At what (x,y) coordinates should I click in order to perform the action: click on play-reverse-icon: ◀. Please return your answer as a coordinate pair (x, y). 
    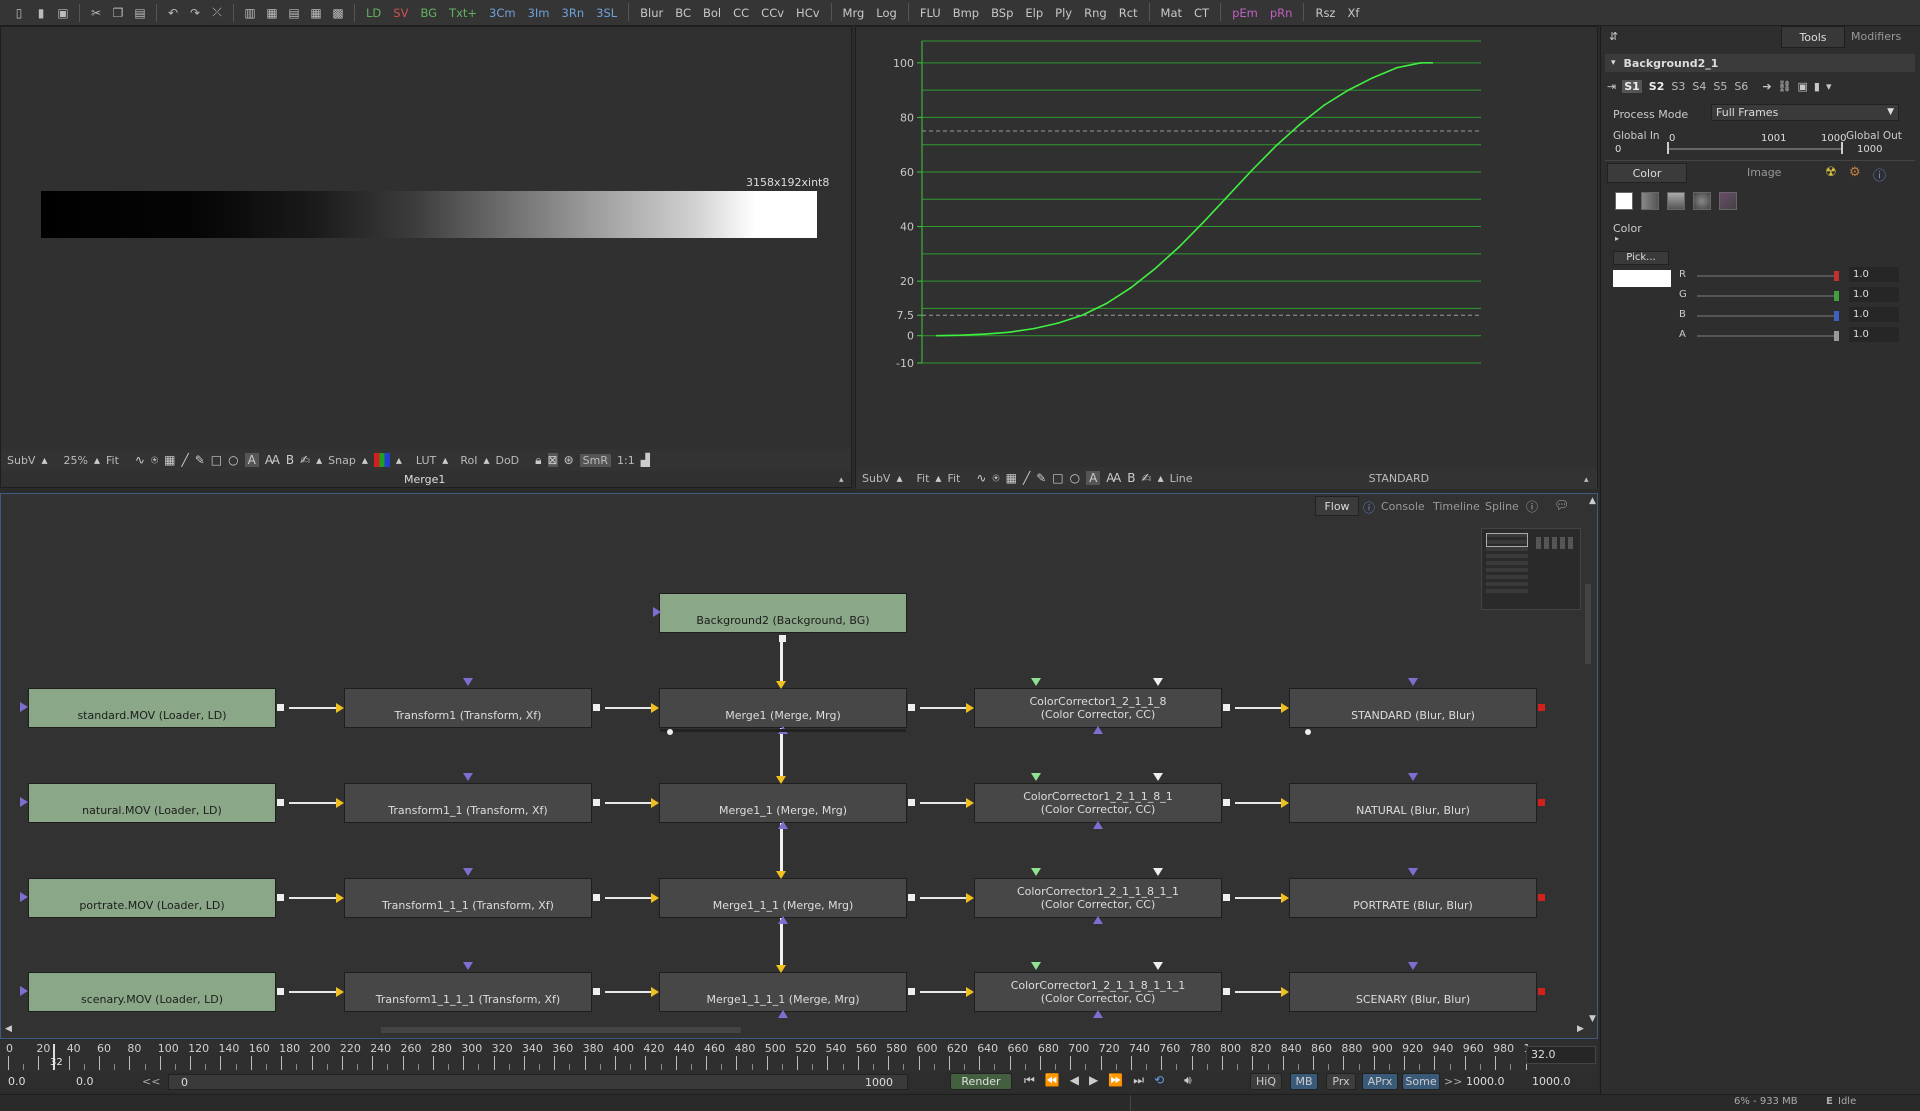
    Looking at the image, I should click on (1074, 1080).